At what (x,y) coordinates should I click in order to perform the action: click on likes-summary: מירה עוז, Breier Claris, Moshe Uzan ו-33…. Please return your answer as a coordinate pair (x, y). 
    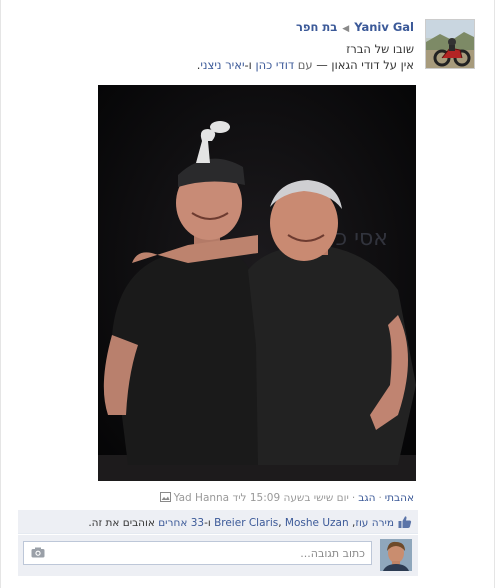
    Looking at the image, I should click on (218, 522).